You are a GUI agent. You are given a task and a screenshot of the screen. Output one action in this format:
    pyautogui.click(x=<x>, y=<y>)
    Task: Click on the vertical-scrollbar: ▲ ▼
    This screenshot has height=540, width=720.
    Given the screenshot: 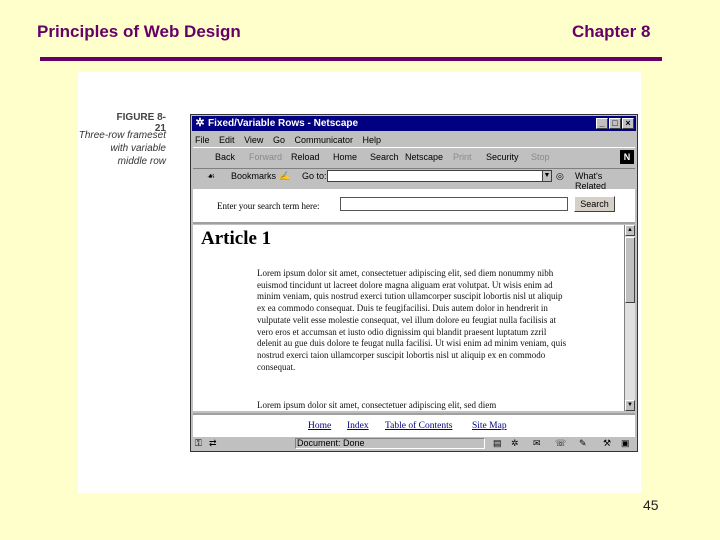 What is the action you would take?
    pyautogui.click(x=629, y=318)
    